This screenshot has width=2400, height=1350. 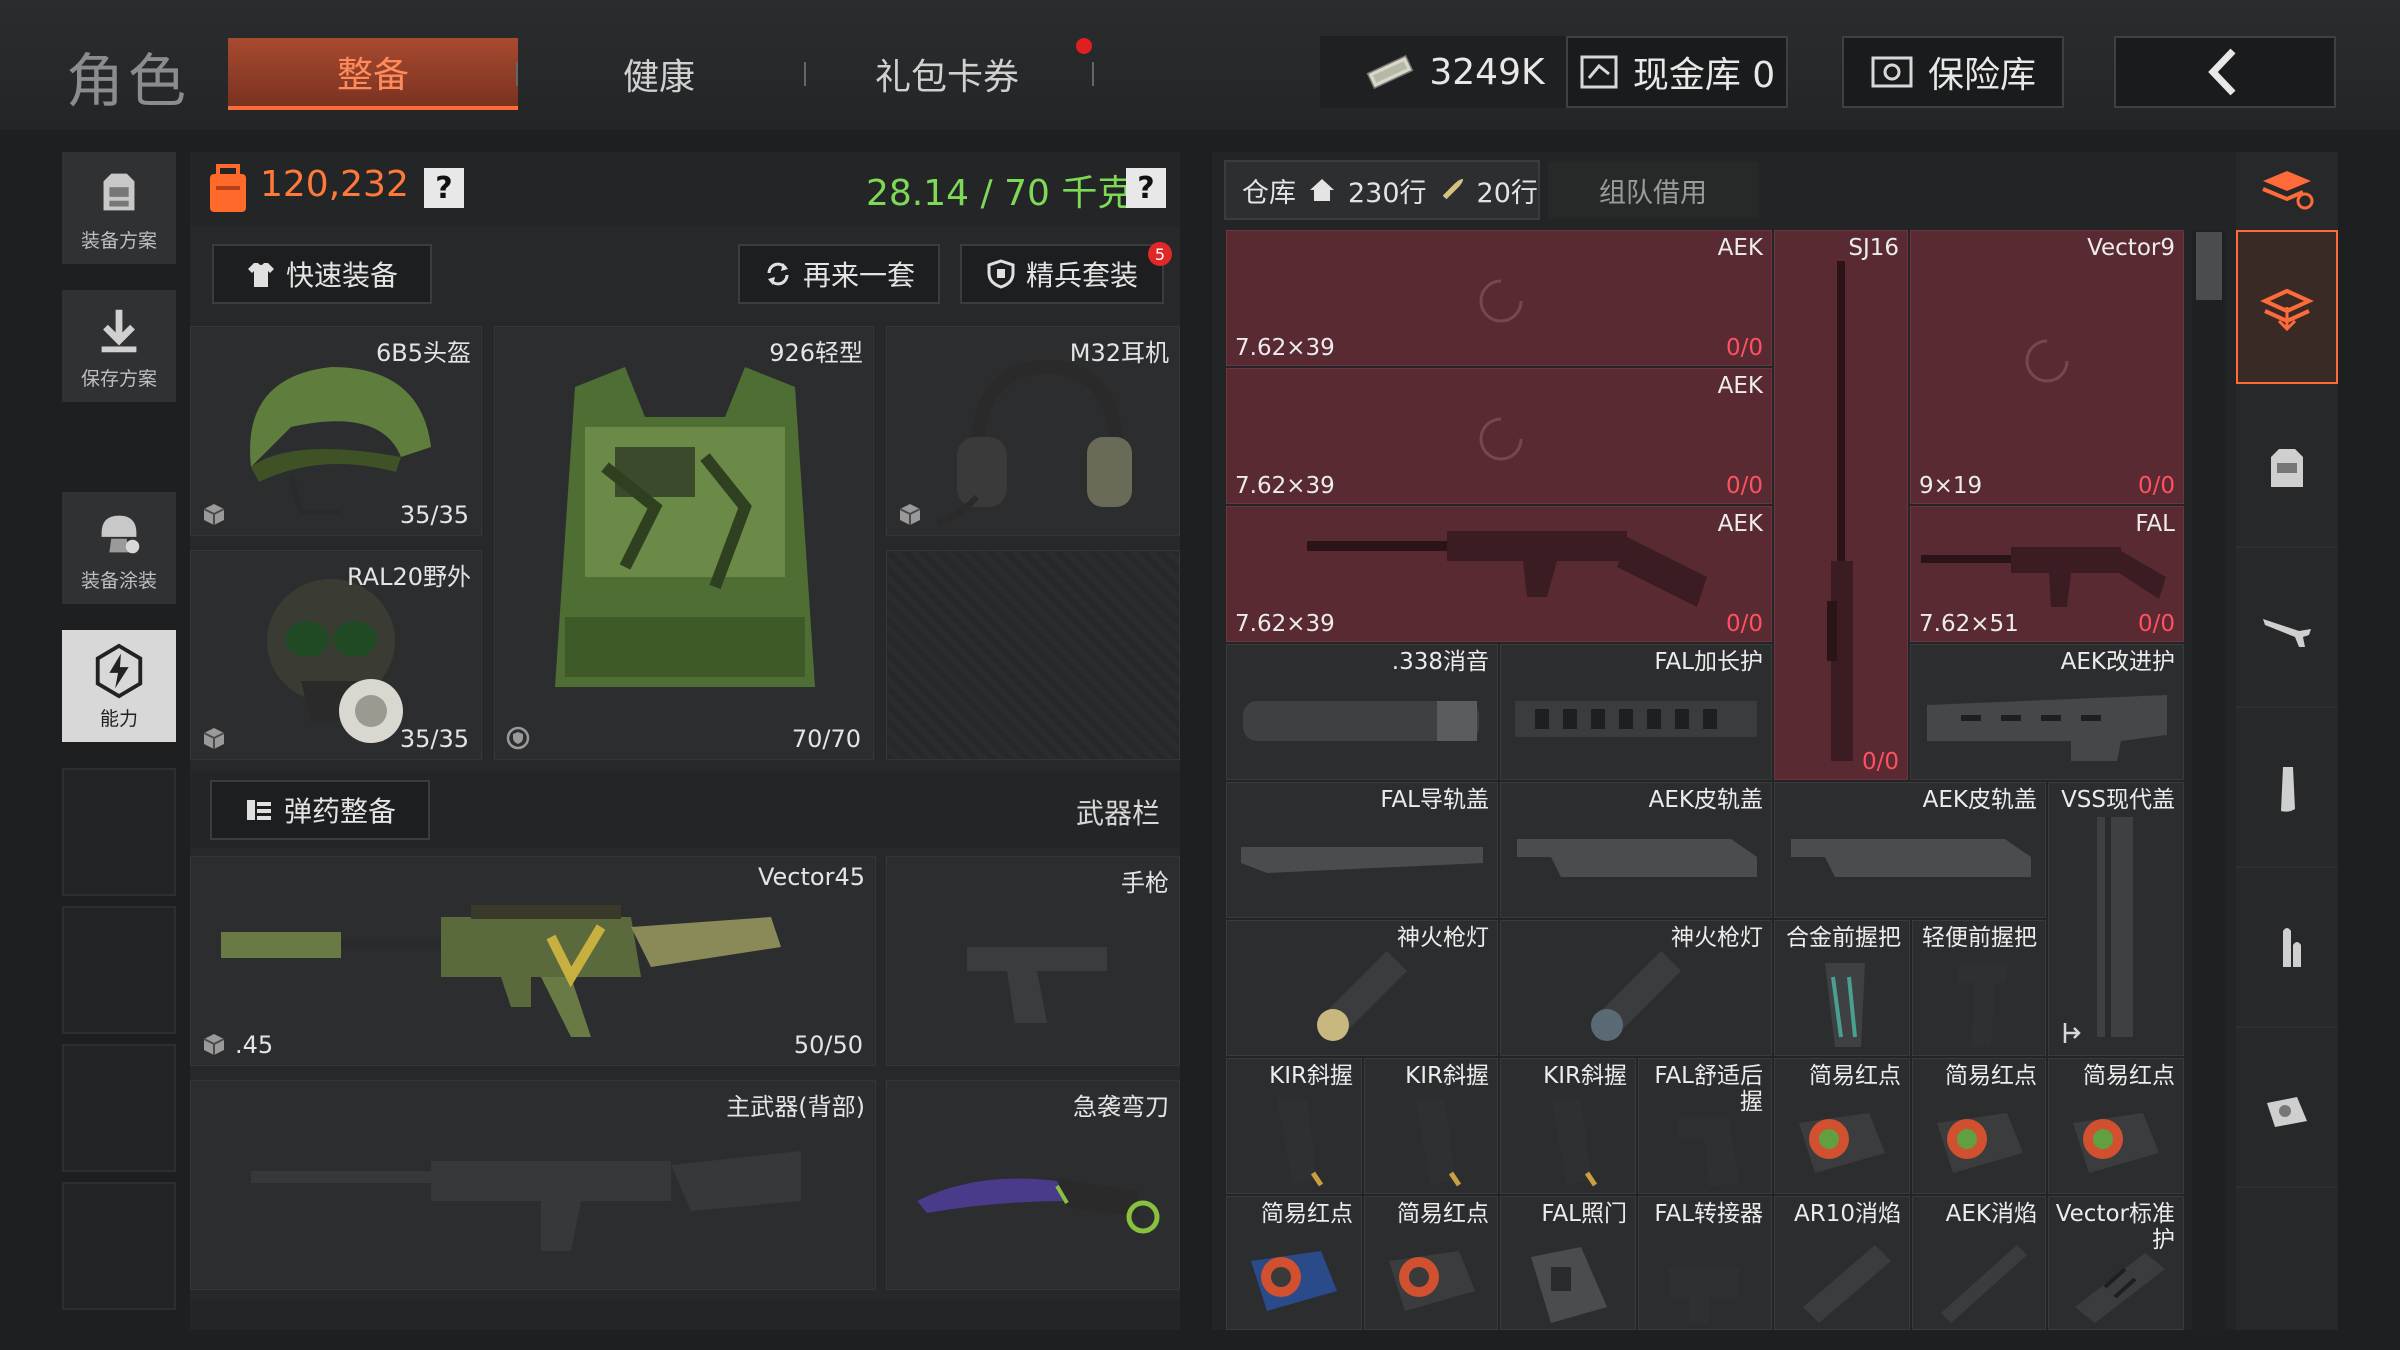 What do you see at coordinates (336, 431) in the screenshot?
I see `helmet-slot: 6B5头盔 35/35` at bounding box center [336, 431].